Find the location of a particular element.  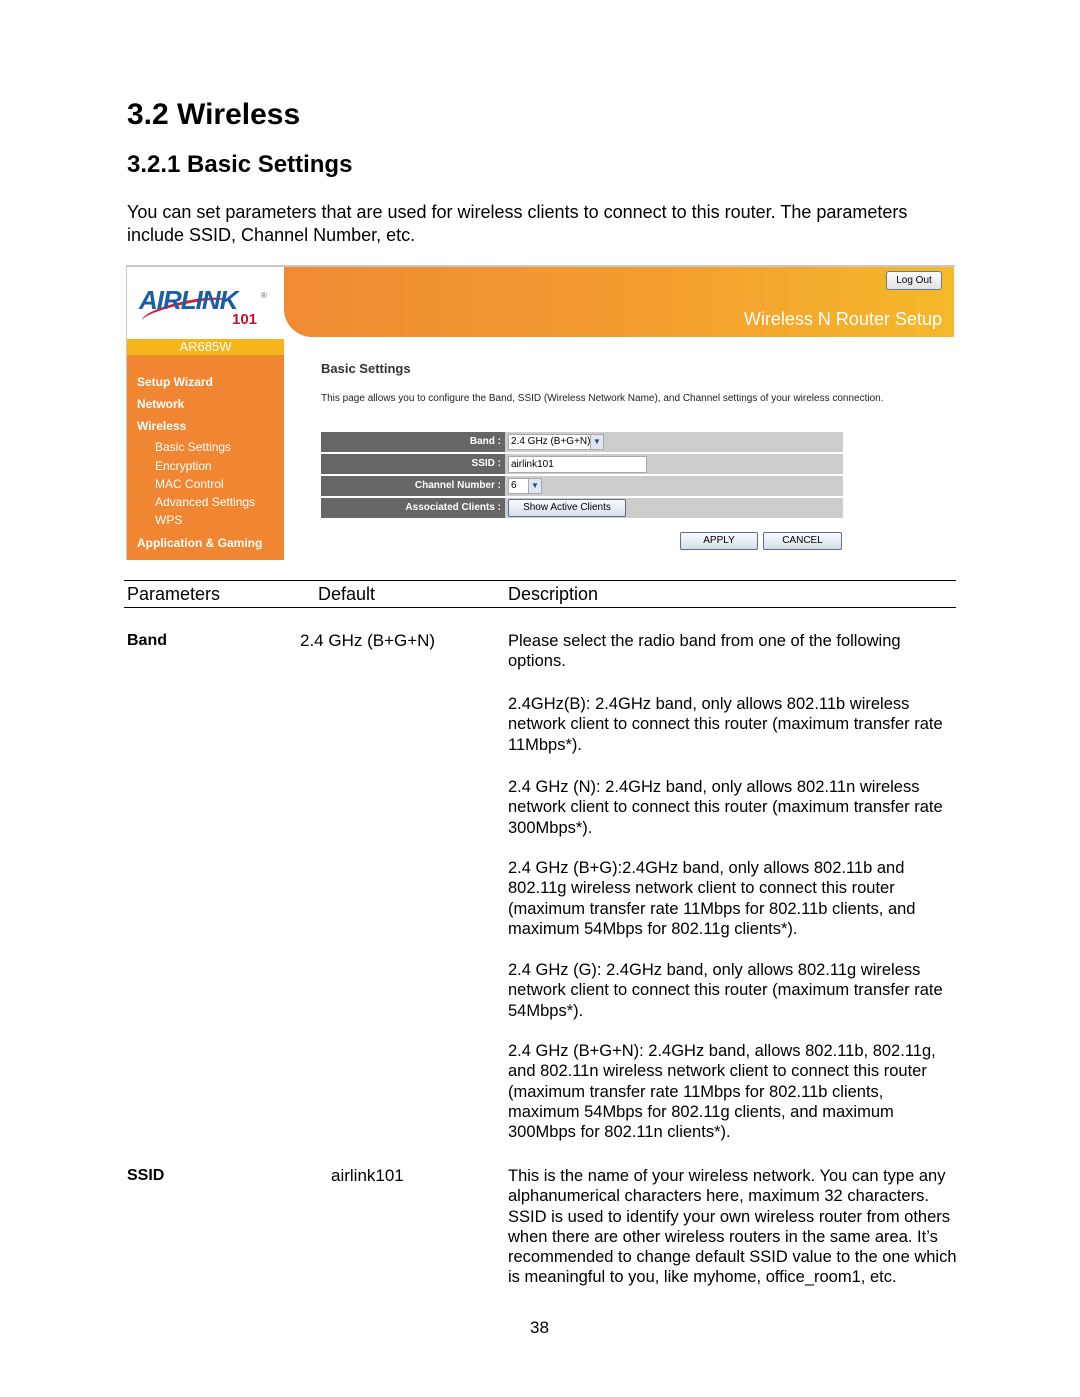

param-ssid: SSID is located at coordinates (146, 1175).